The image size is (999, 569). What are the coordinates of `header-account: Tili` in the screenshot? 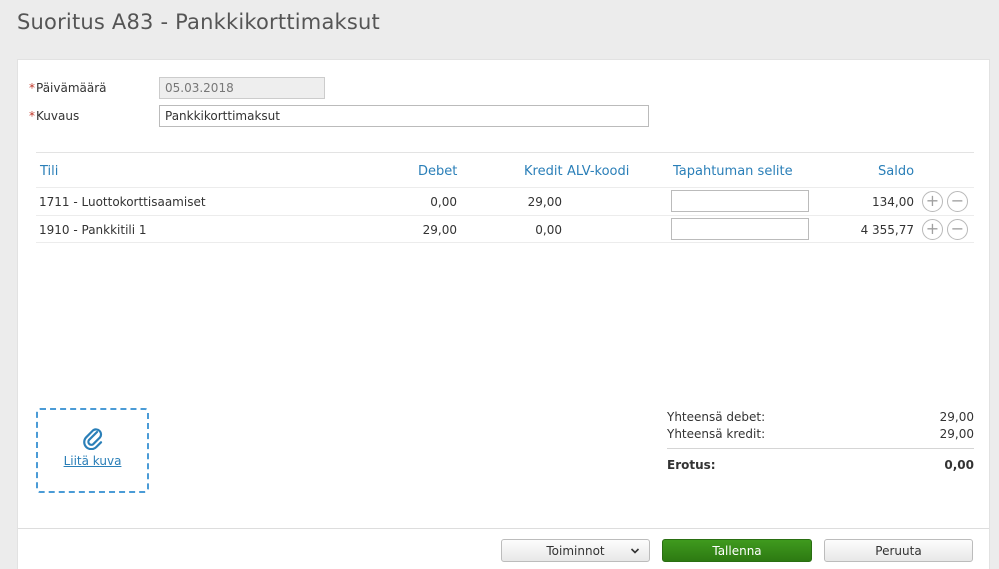 It's located at (49, 171).